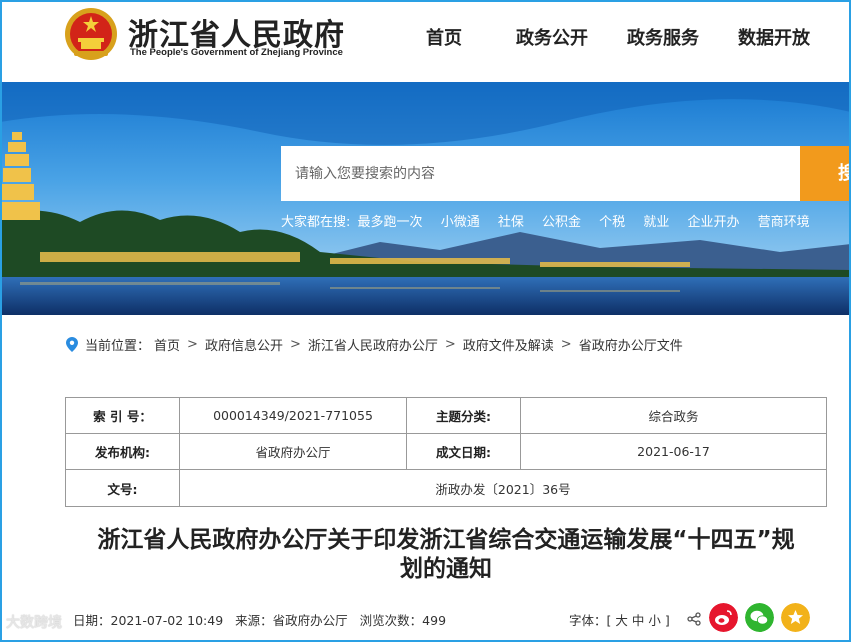 The height and width of the screenshot is (642, 851). What do you see at coordinates (503, 488) in the screenshot?
I see `document-number-value: 浙政办发〔2021〕36号` at bounding box center [503, 488].